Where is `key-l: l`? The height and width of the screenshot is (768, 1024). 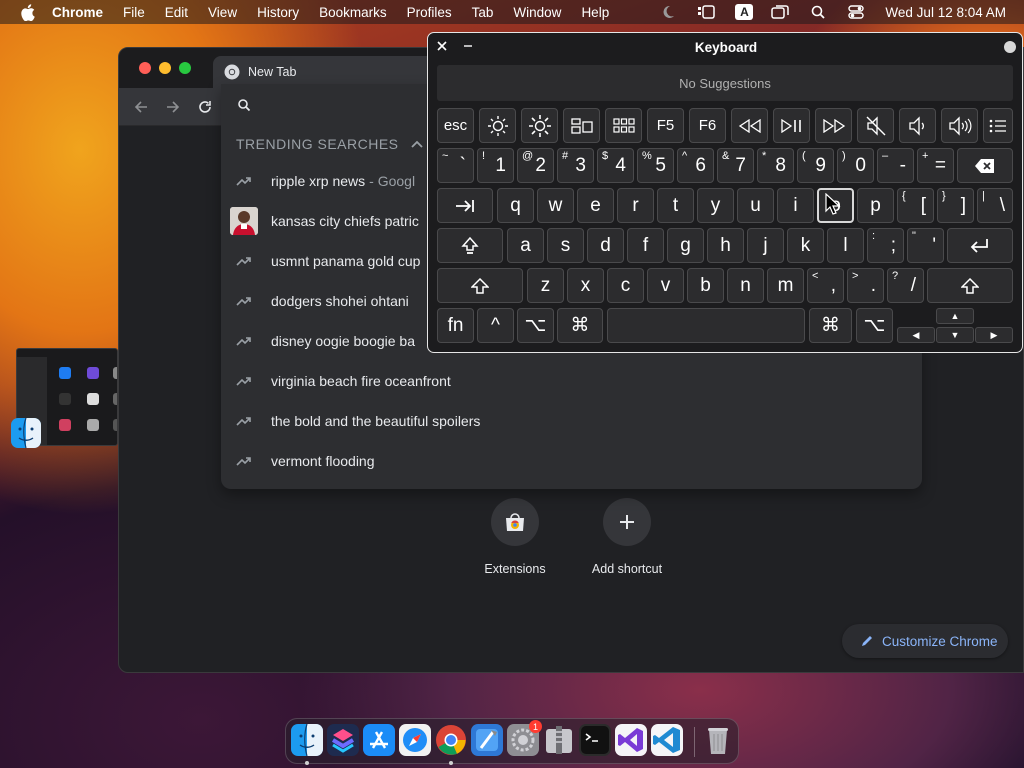 key-l: l is located at coordinates (845, 245).